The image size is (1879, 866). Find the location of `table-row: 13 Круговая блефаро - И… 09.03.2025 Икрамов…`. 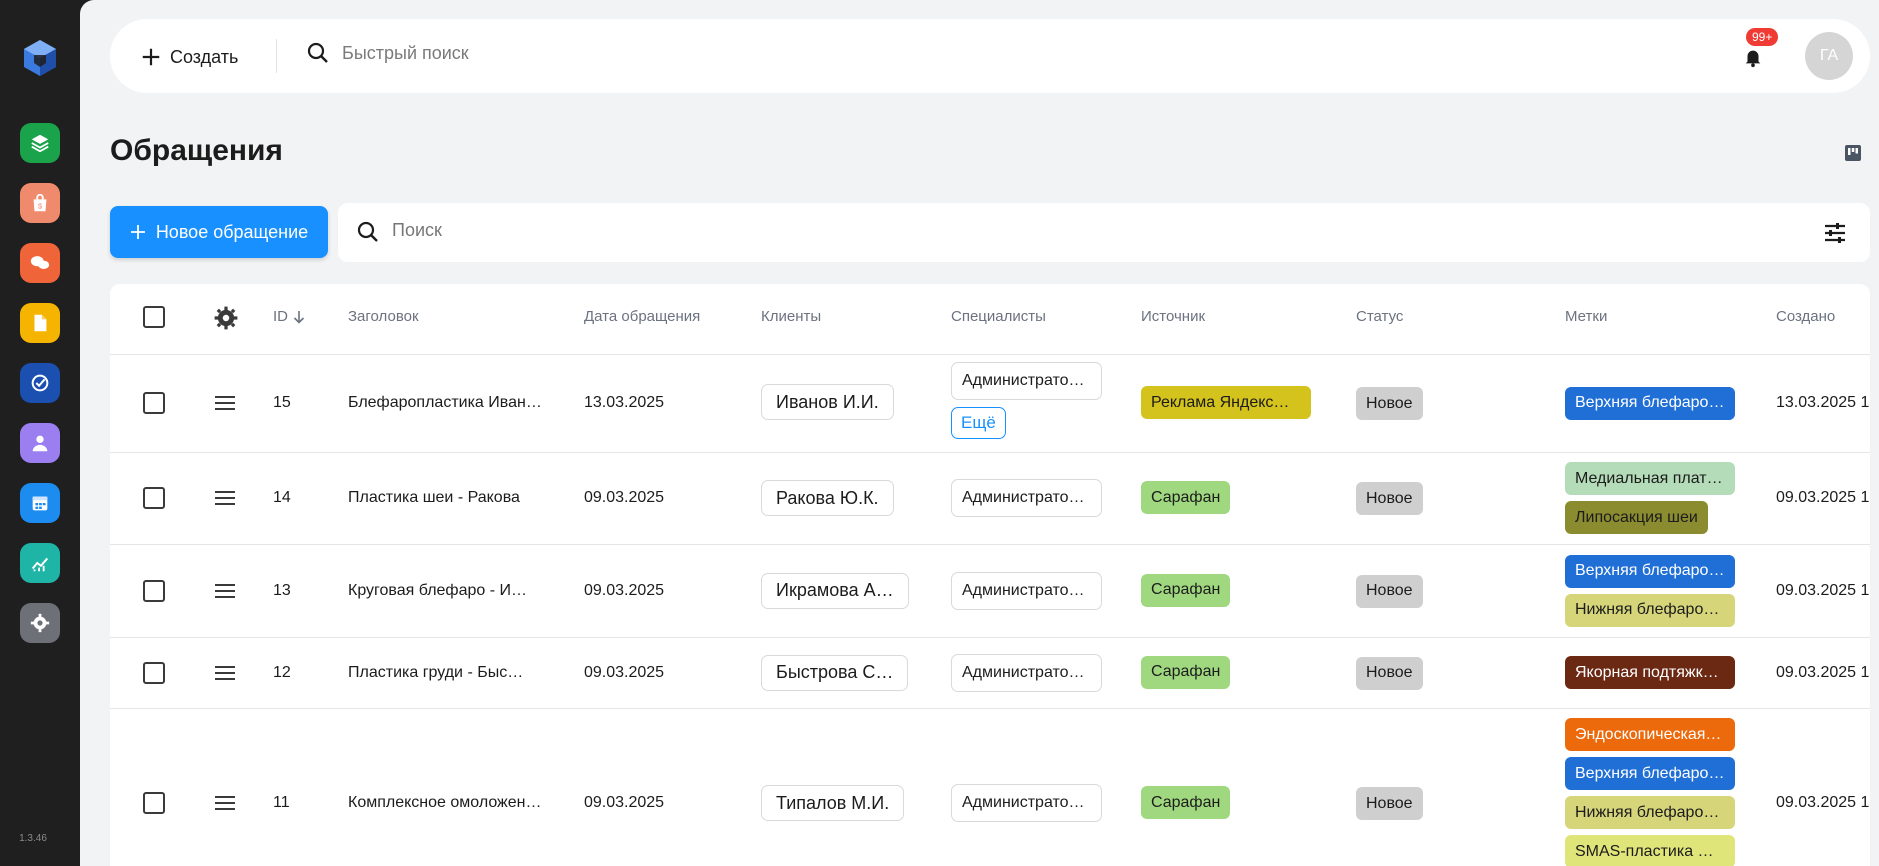

table-row: 13 Круговая блефаро - И… 09.03.2025 Икрамов… is located at coordinates (990, 591).